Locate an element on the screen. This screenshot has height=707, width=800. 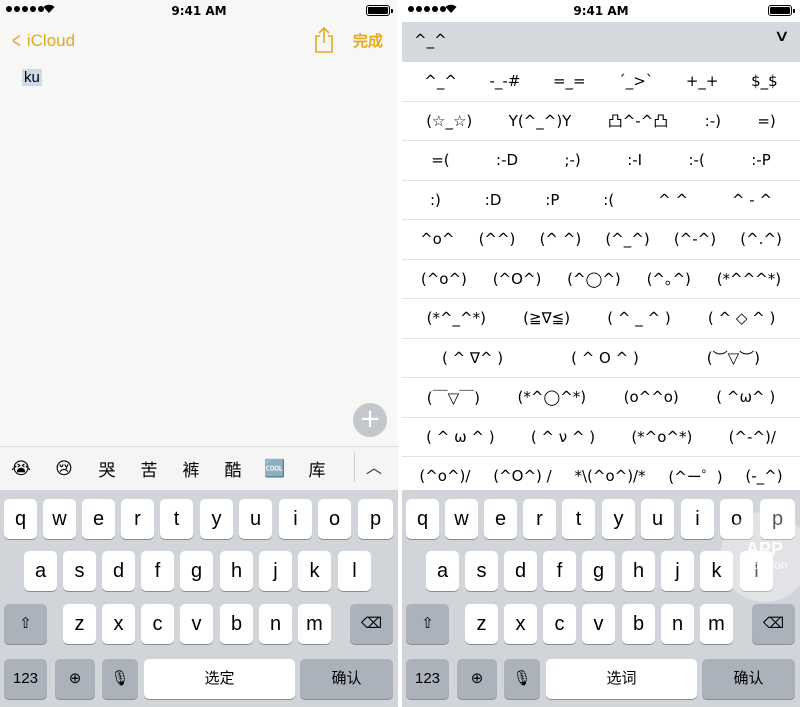
done-button: 完成 is located at coordinates (368, 40).